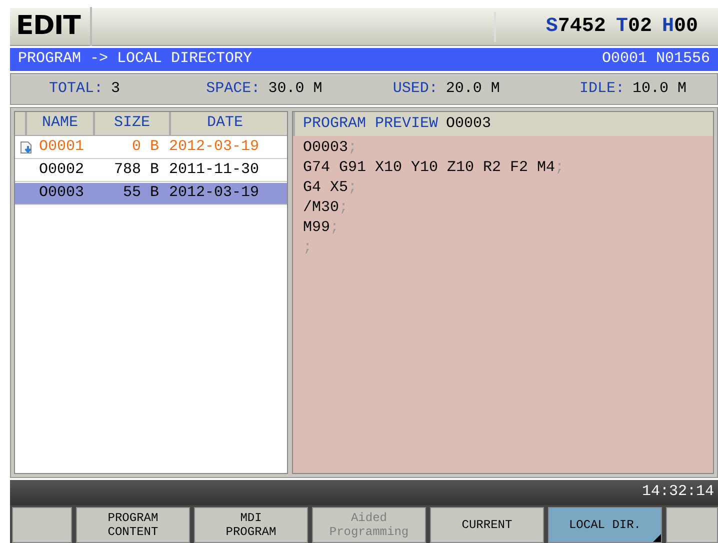 The image size is (718, 543). I want to click on code-line: G74 G91 X10 Y10 Z10 R2 F2 M4;, so click(433, 168).